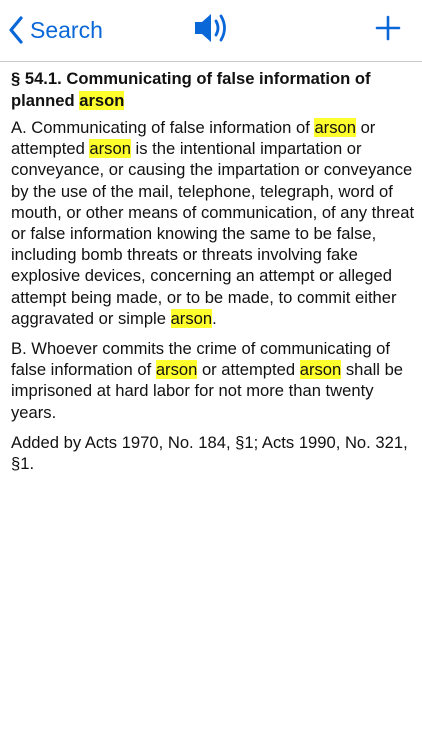 This screenshot has height=750, width=422. I want to click on add-button, so click(388, 30).